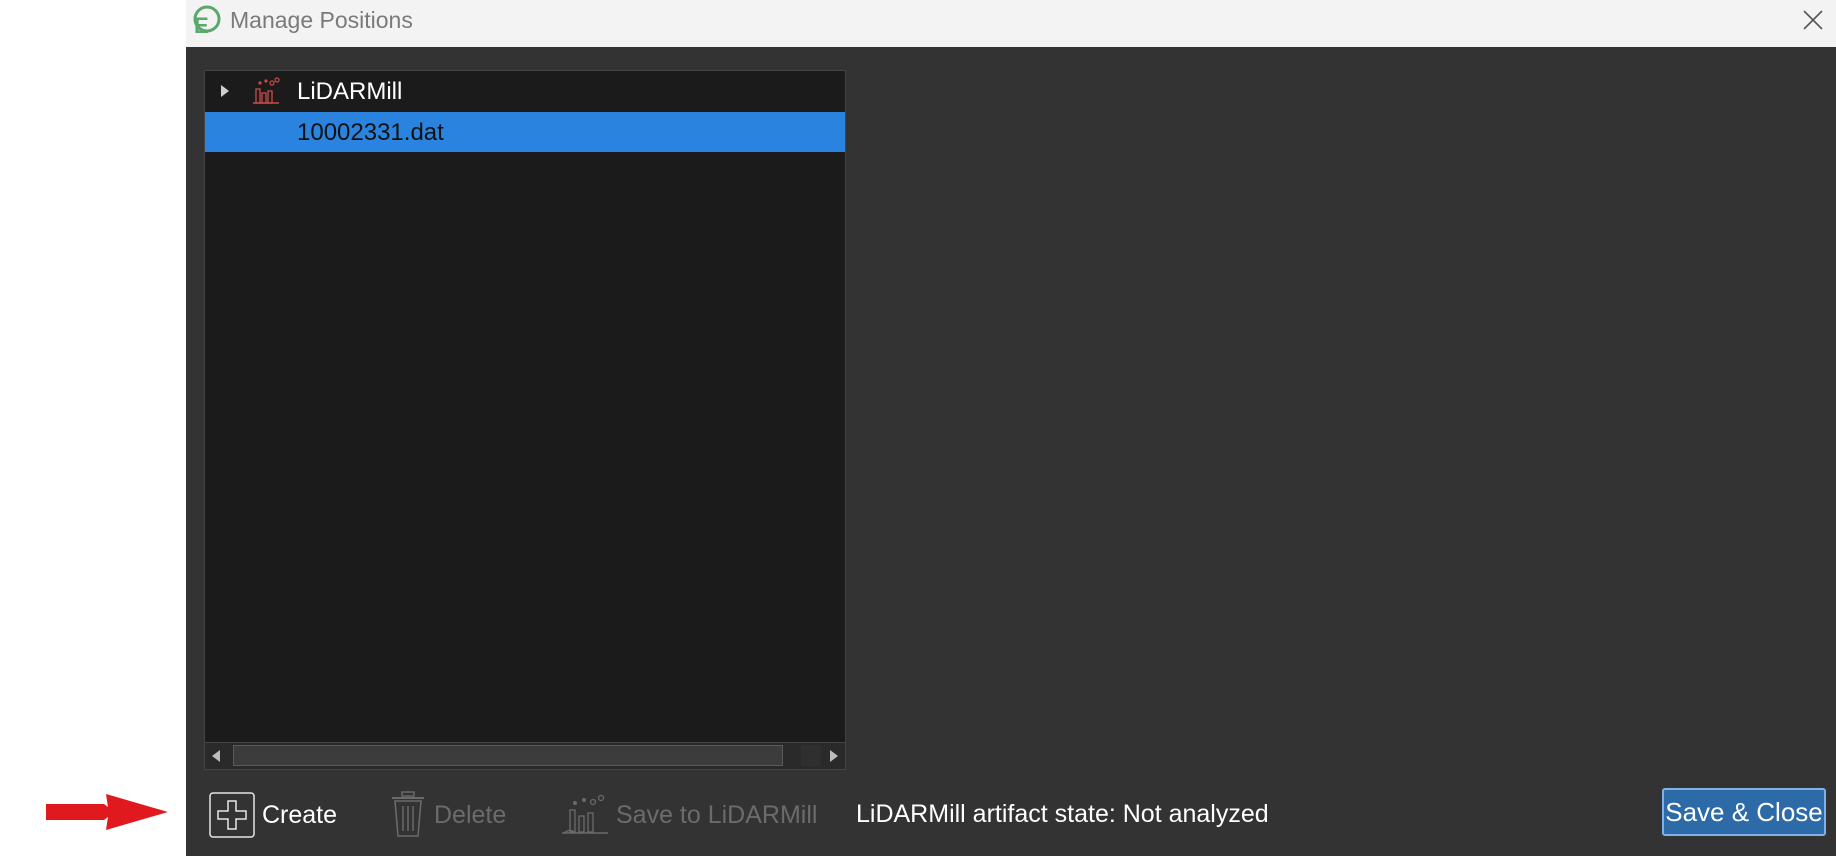  I want to click on lidarmill-save-icon, so click(585, 814).